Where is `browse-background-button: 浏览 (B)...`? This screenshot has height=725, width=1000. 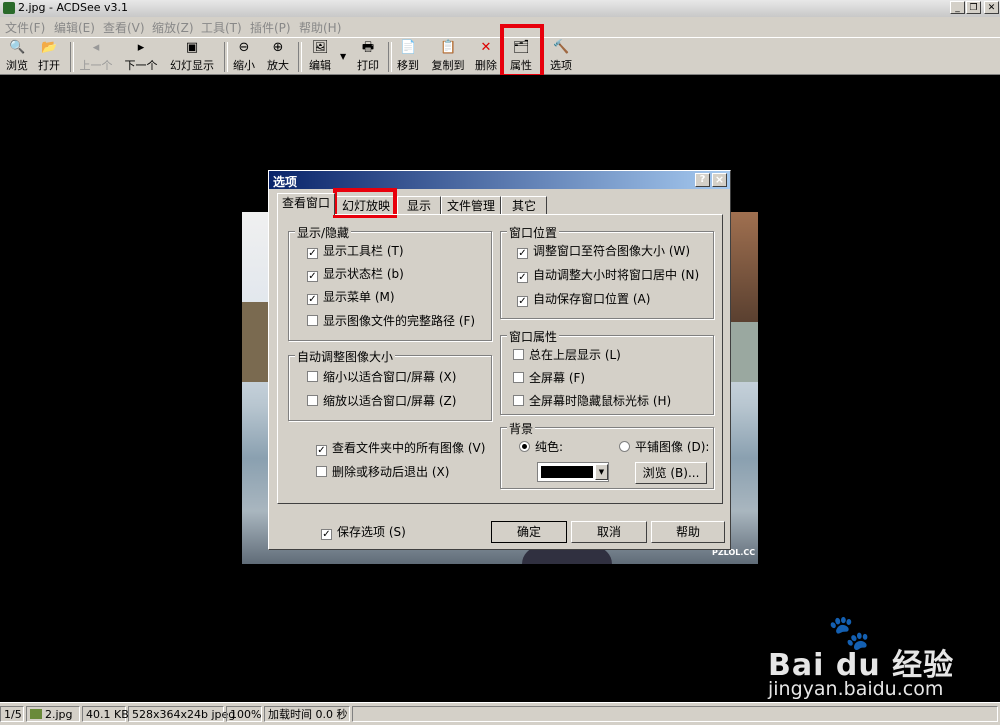
browse-background-button: 浏览 (B)... is located at coordinates (671, 473).